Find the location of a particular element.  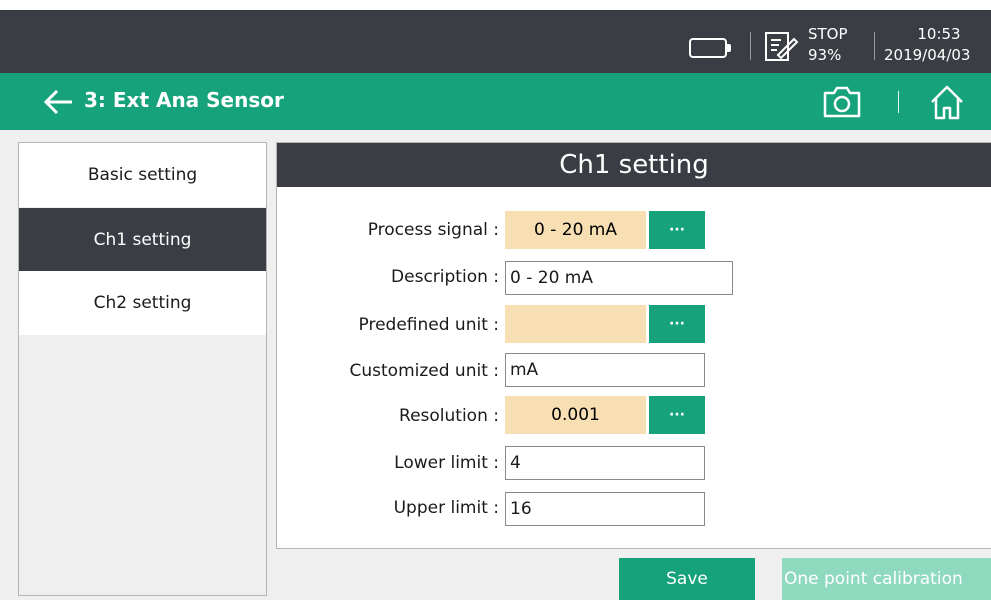

back-arrow-icon is located at coordinates (58, 102).